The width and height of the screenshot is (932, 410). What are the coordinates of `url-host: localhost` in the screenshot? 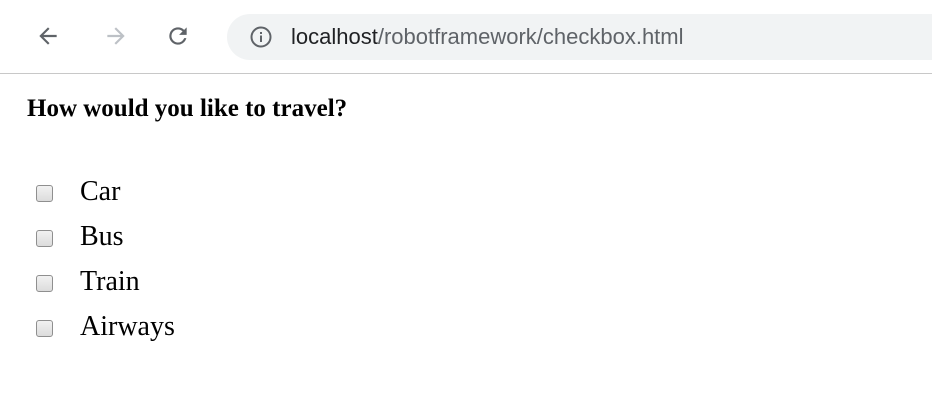 It's located at (334, 36).